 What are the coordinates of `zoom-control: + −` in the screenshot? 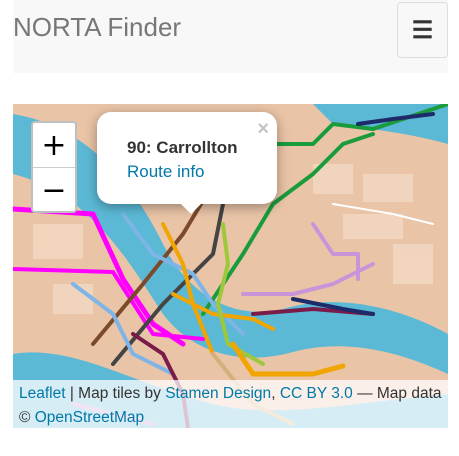 It's located at (54, 167).